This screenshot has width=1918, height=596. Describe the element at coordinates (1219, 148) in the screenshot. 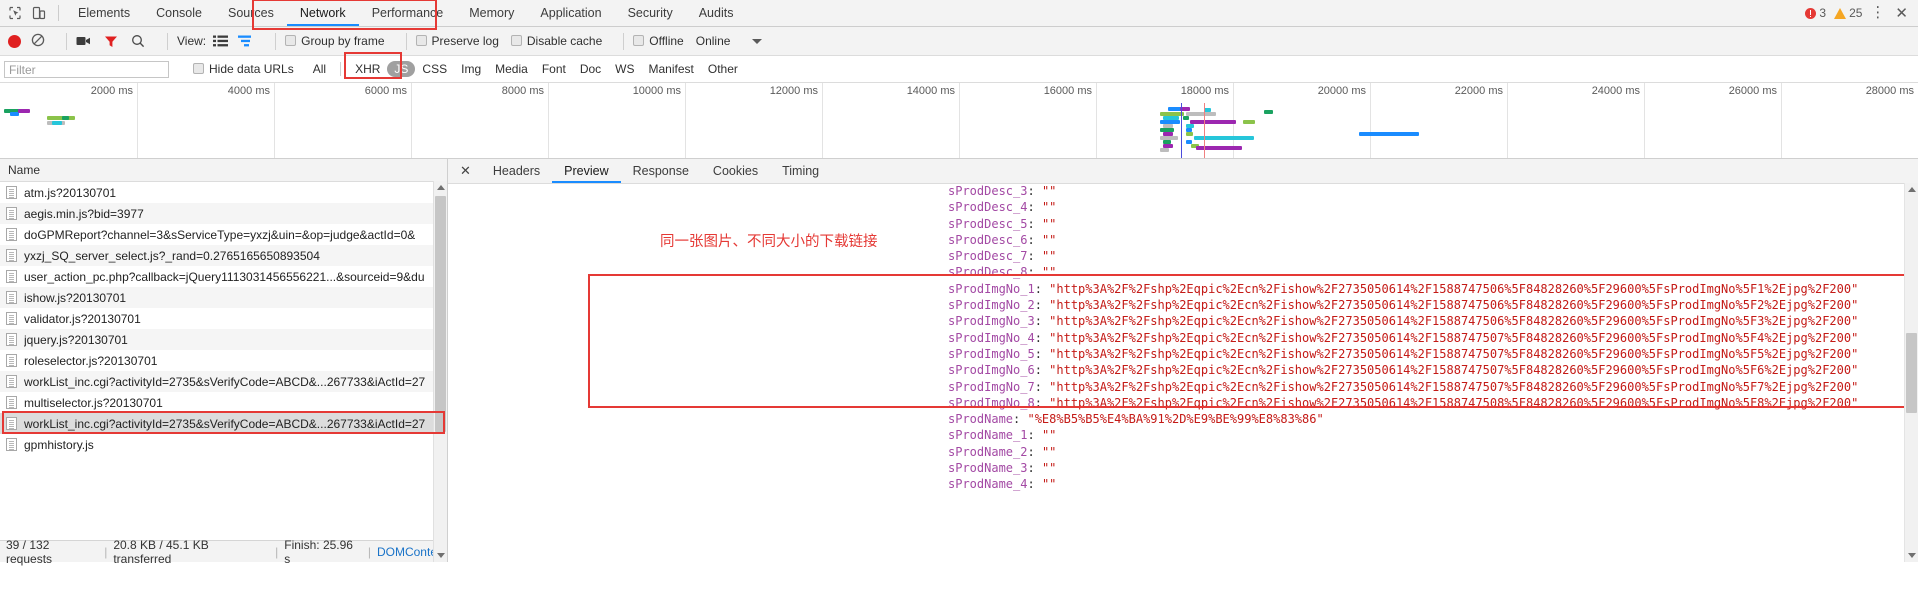

I see `overview-request-bar` at that location.